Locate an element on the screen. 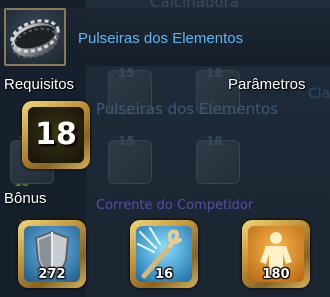 This screenshot has height=297, width=330. requirements-label: Requisitos is located at coordinates (39, 84).